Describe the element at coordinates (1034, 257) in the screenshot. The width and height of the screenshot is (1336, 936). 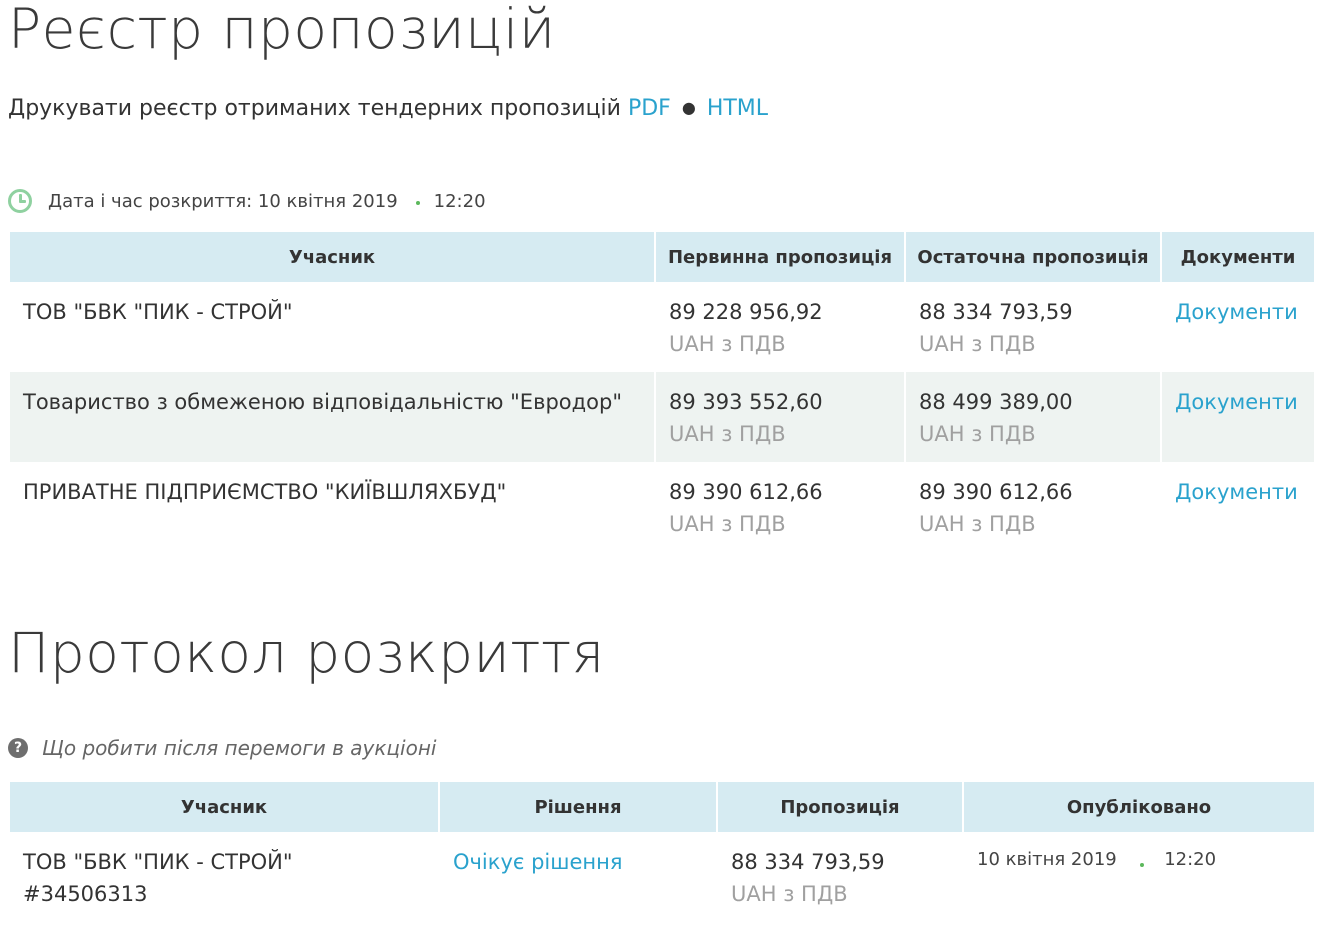
I see `col-final-offer: Остаточна пропозиція` at that location.